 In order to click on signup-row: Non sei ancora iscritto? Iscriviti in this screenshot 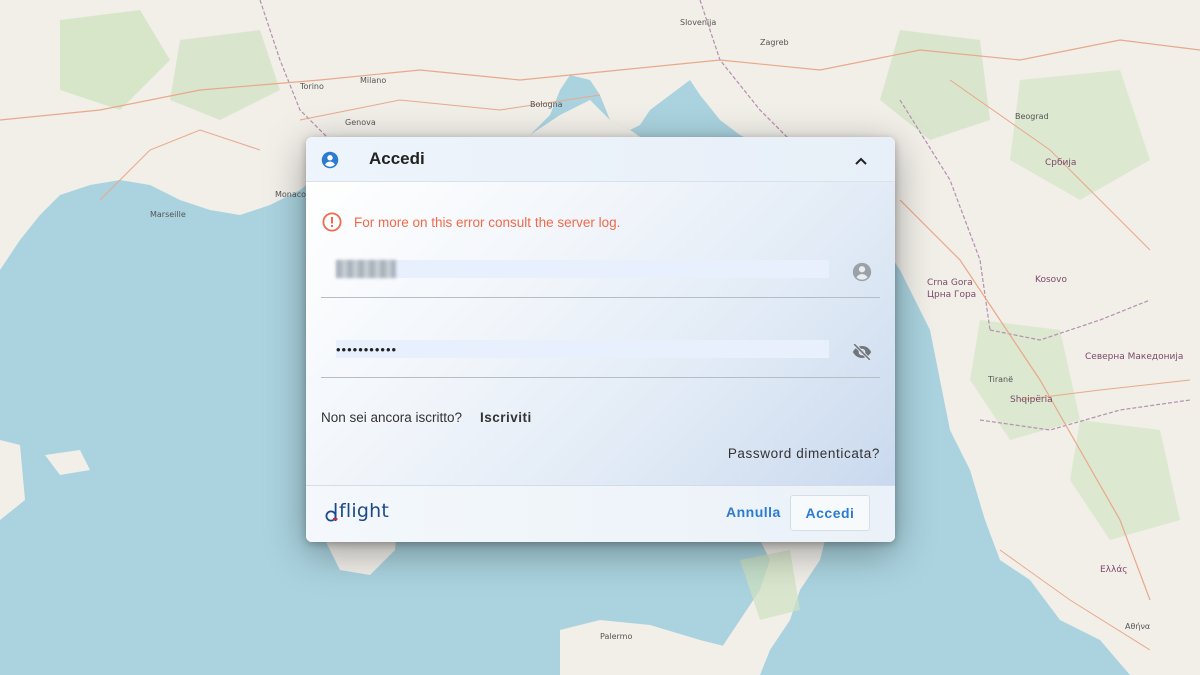, I will do `click(426, 417)`.